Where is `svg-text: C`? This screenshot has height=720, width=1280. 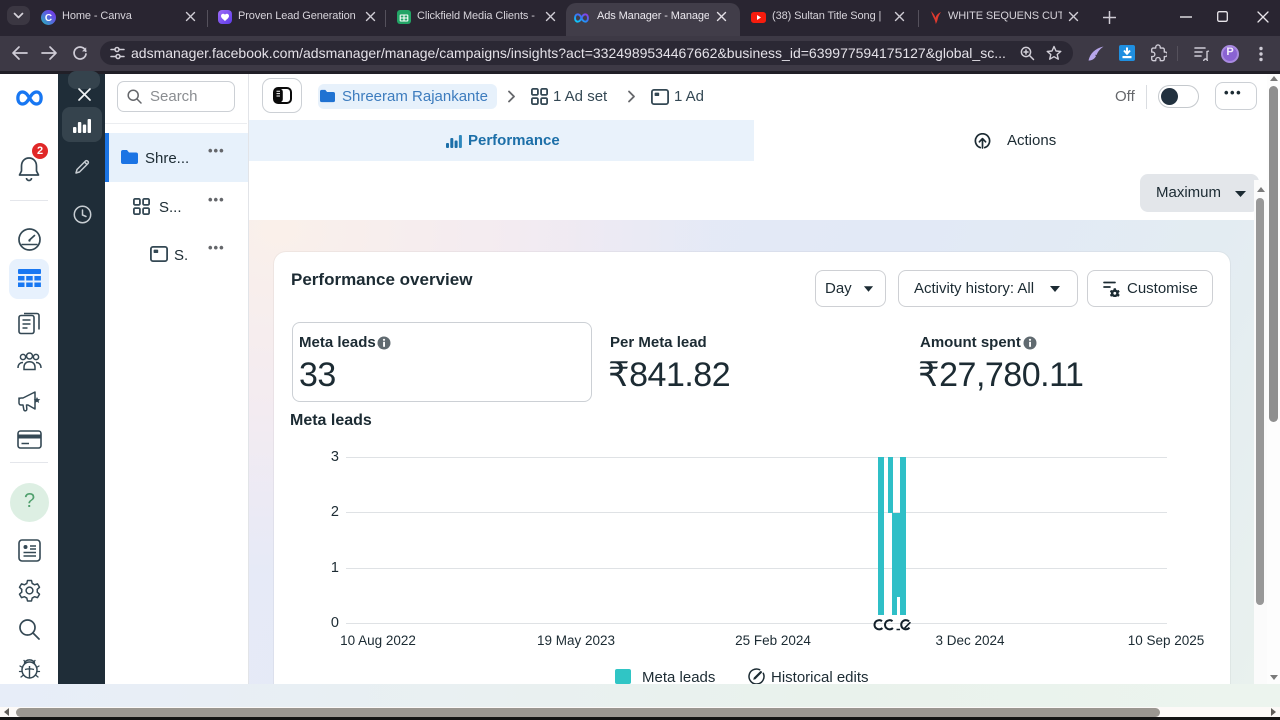
svg-text: C is located at coordinates (48, 18).